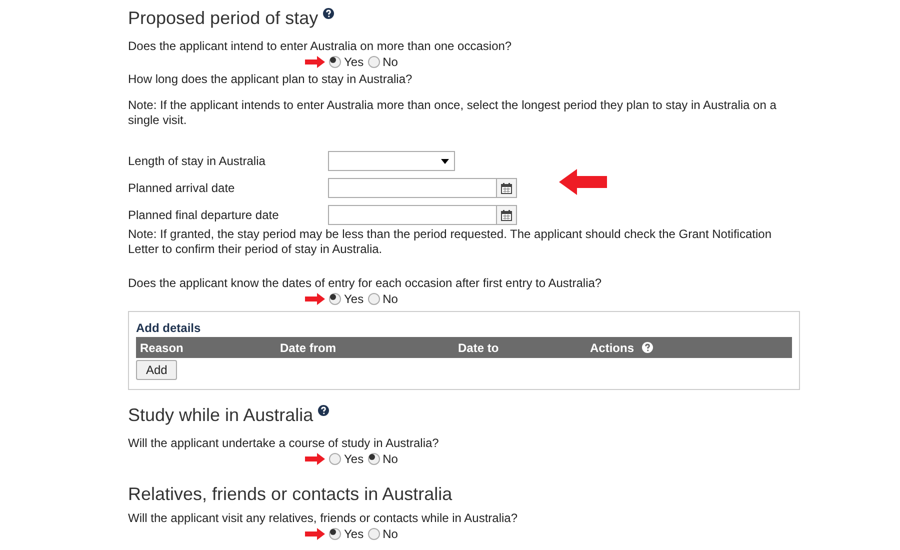 This screenshot has width=900, height=550. Describe the element at coordinates (323, 518) in the screenshot. I see `question-text: Will the applicant visit any relatives, friends or contacts while in Australia?` at that location.